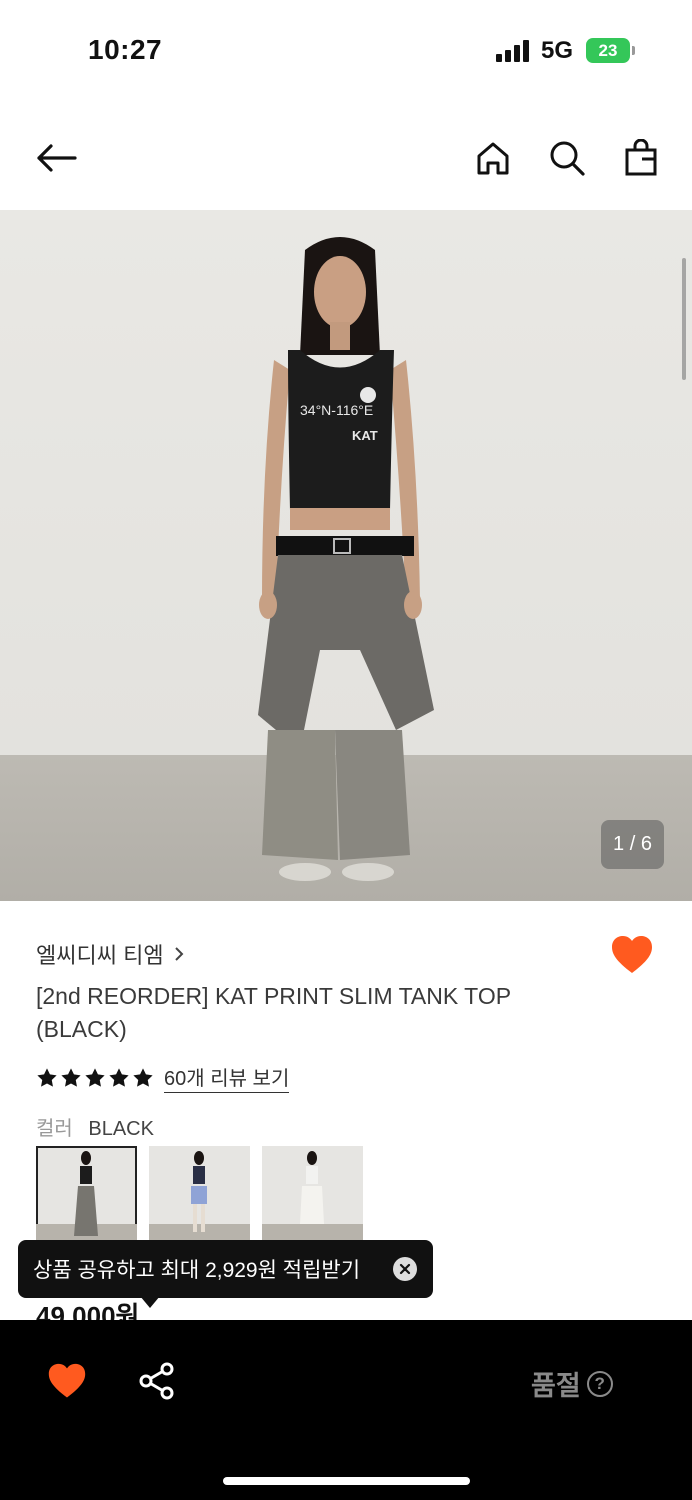 This screenshot has width=692, height=1500. What do you see at coordinates (336, 410) in the screenshot?
I see `svg-text: 34°N-116°E` at bounding box center [336, 410].